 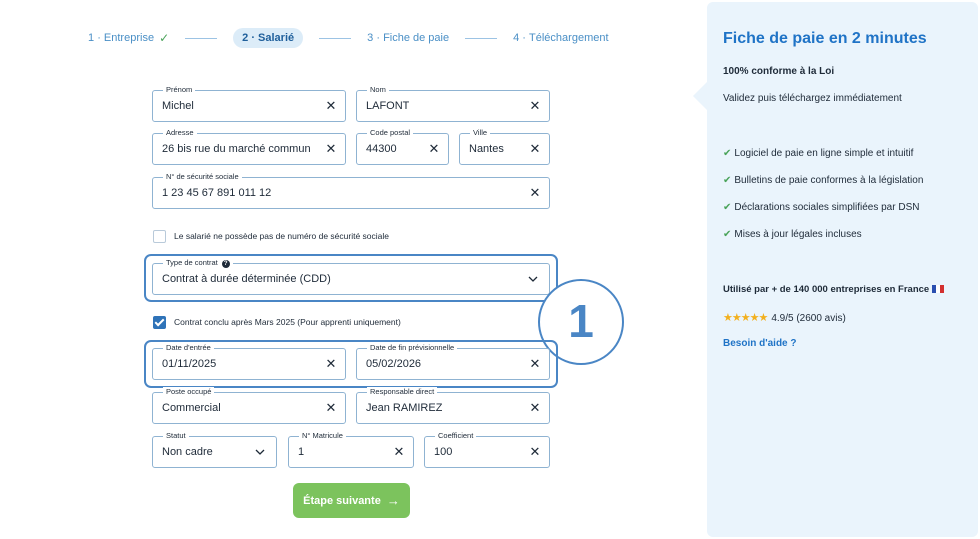 What do you see at coordinates (342, 500) in the screenshot?
I see `next-step-label: Étape suivante` at bounding box center [342, 500].